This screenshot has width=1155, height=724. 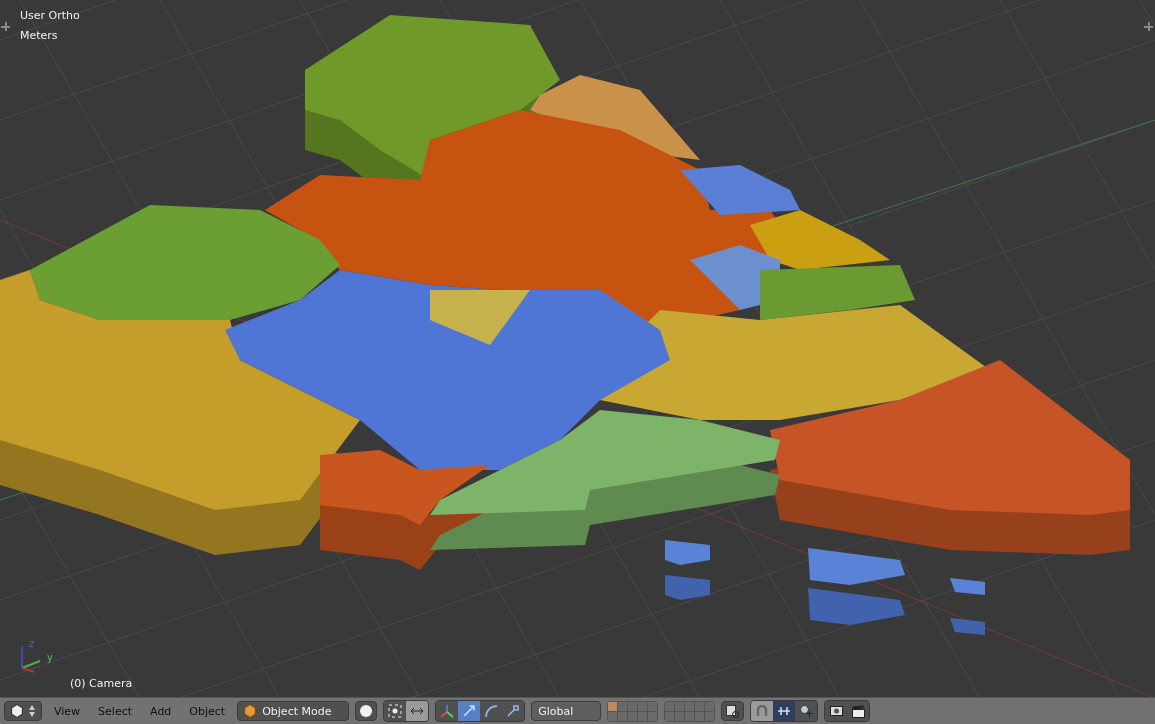 What do you see at coordinates (31, 659) in the screenshot?
I see `axis-gizmo-icon` at bounding box center [31, 659].